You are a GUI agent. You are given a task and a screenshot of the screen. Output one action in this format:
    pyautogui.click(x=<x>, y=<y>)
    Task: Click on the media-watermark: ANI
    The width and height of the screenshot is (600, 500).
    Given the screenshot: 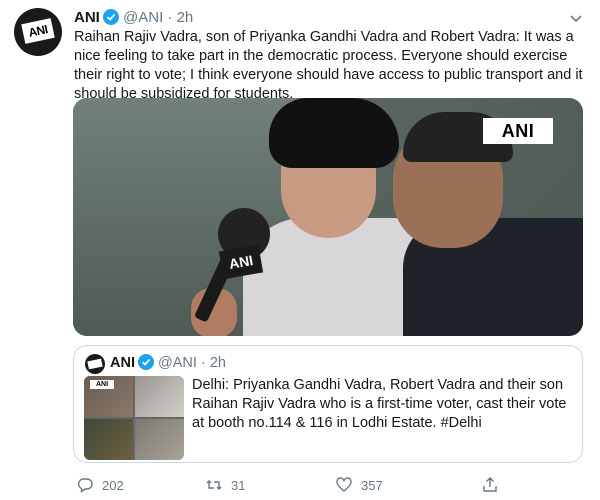 What is the action you would take?
    pyautogui.click(x=518, y=131)
    